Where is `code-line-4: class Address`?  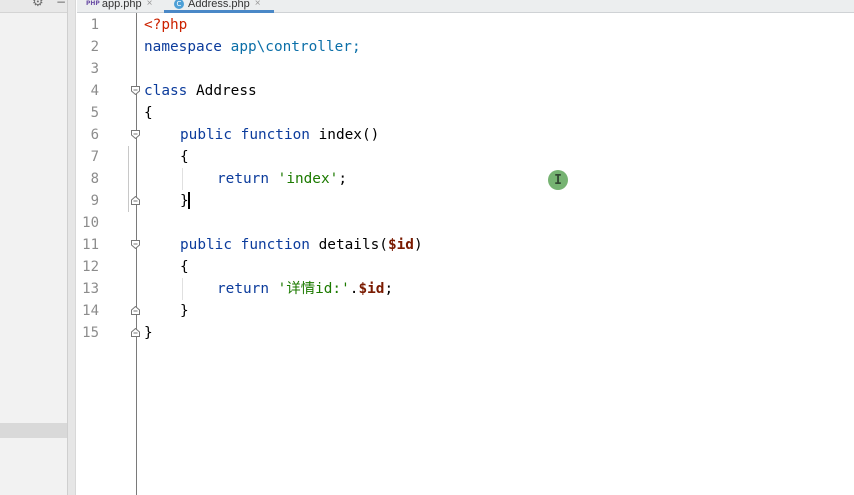
code-line-4: class Address is located at coordinates (200, 91).